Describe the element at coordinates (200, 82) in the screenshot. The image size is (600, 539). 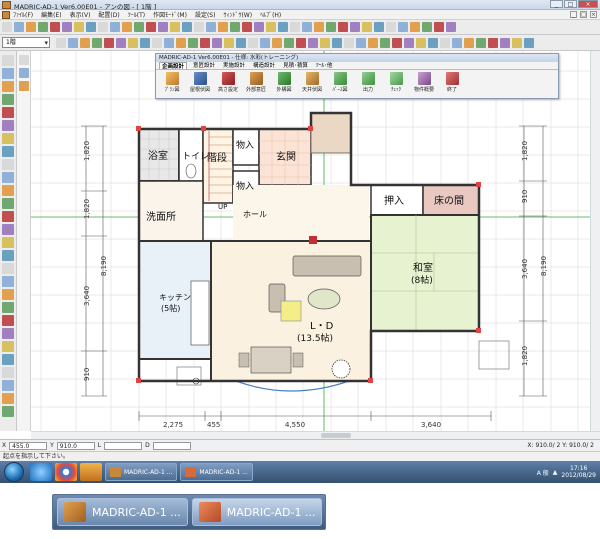
I see `palette-roof-button: 屋根伏図` at that location.